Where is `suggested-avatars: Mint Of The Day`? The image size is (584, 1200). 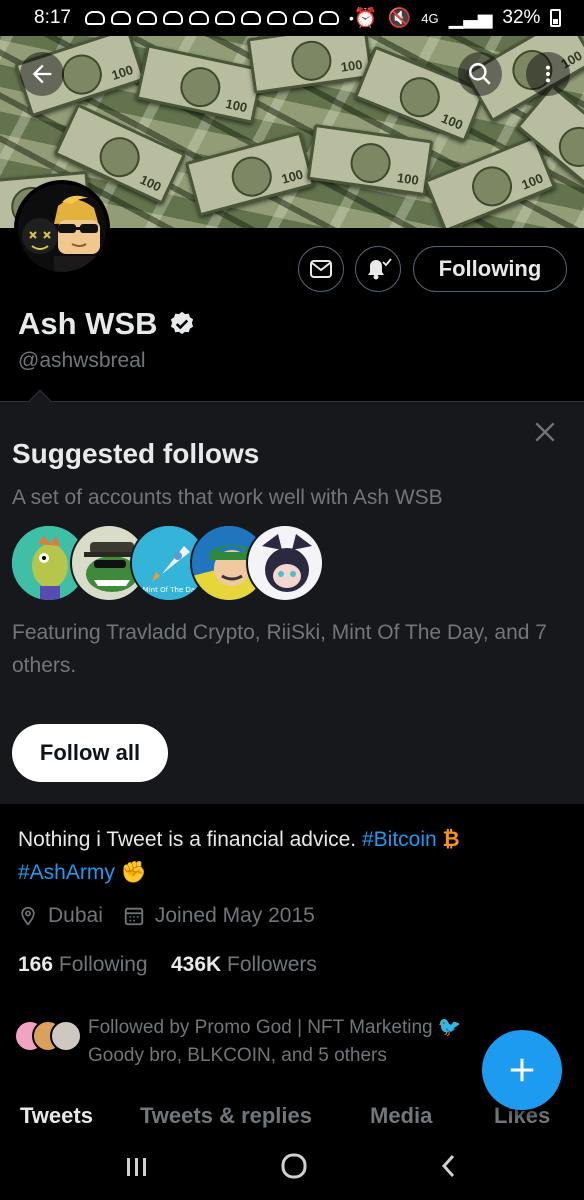 suggested-avatars: Mint Of The Day is located at coordinates (170, 564).